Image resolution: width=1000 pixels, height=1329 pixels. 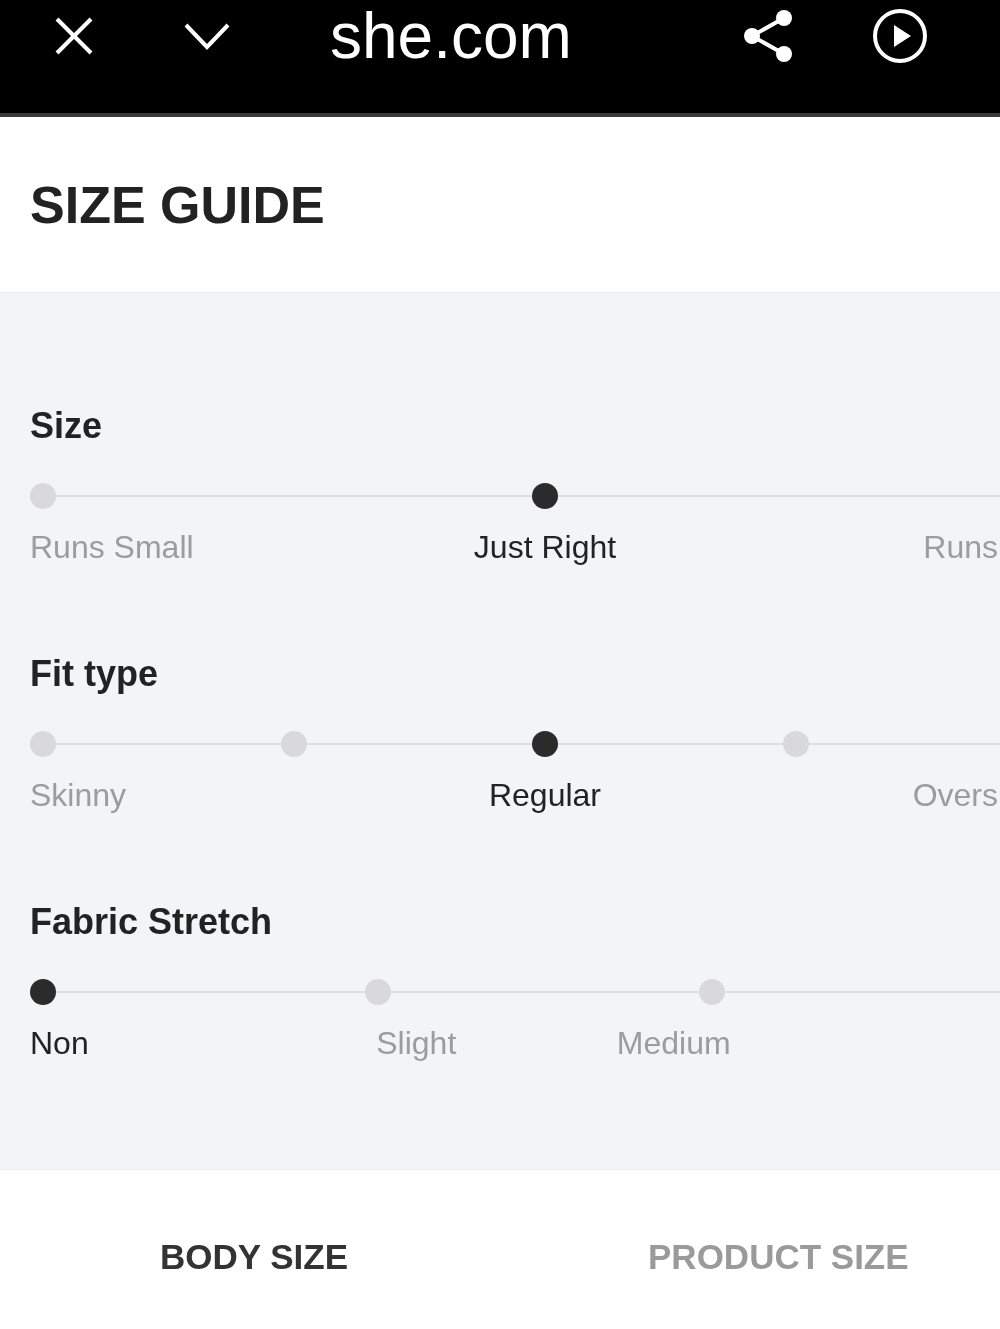 What do you see at coordinates (545, 547) in the screenshot?
I see `scale-label: Just Right` at bounding box center [545, 547].